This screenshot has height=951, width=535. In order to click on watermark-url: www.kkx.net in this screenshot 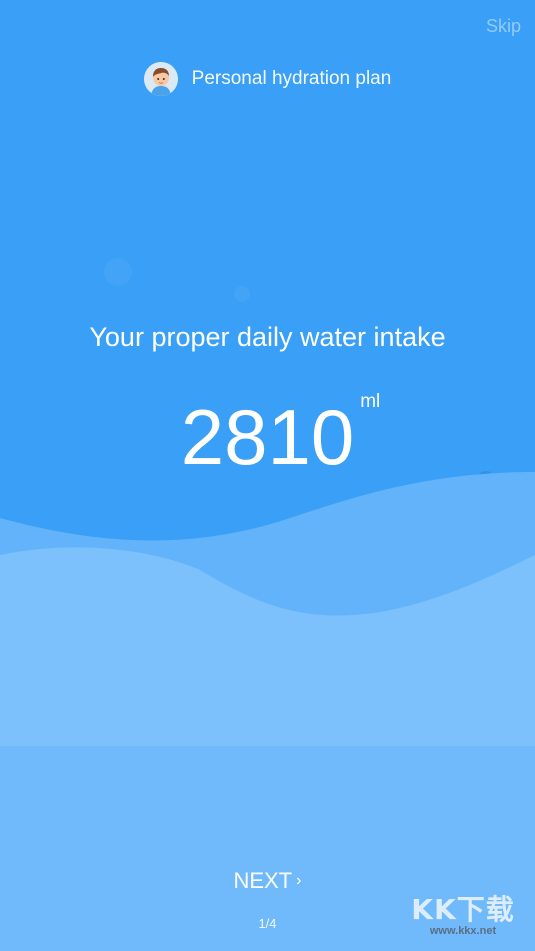, I will do `click(463, 931)`.